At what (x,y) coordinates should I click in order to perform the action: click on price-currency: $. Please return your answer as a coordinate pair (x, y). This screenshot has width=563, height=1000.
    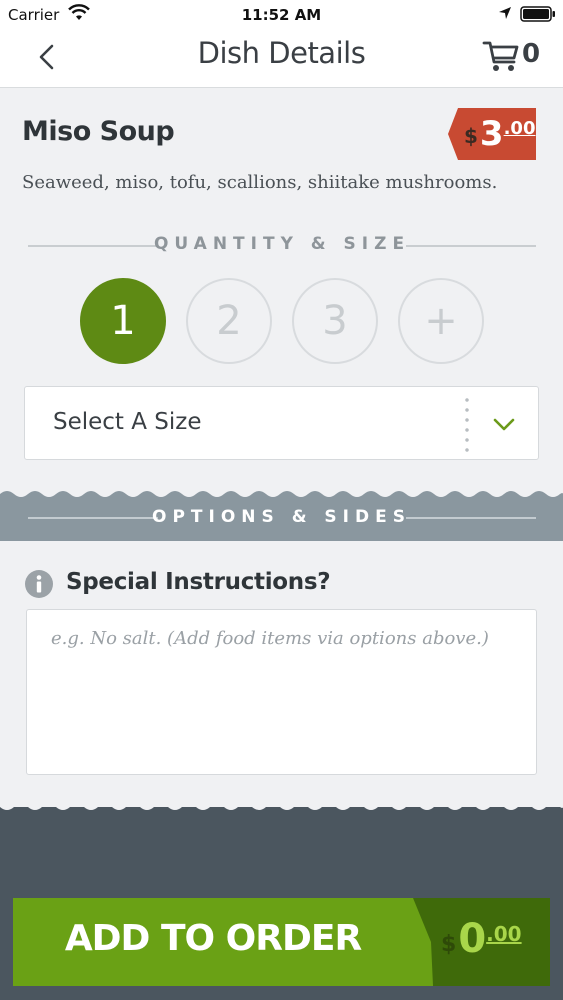
    Looking at the image, I should click on (471, 136).